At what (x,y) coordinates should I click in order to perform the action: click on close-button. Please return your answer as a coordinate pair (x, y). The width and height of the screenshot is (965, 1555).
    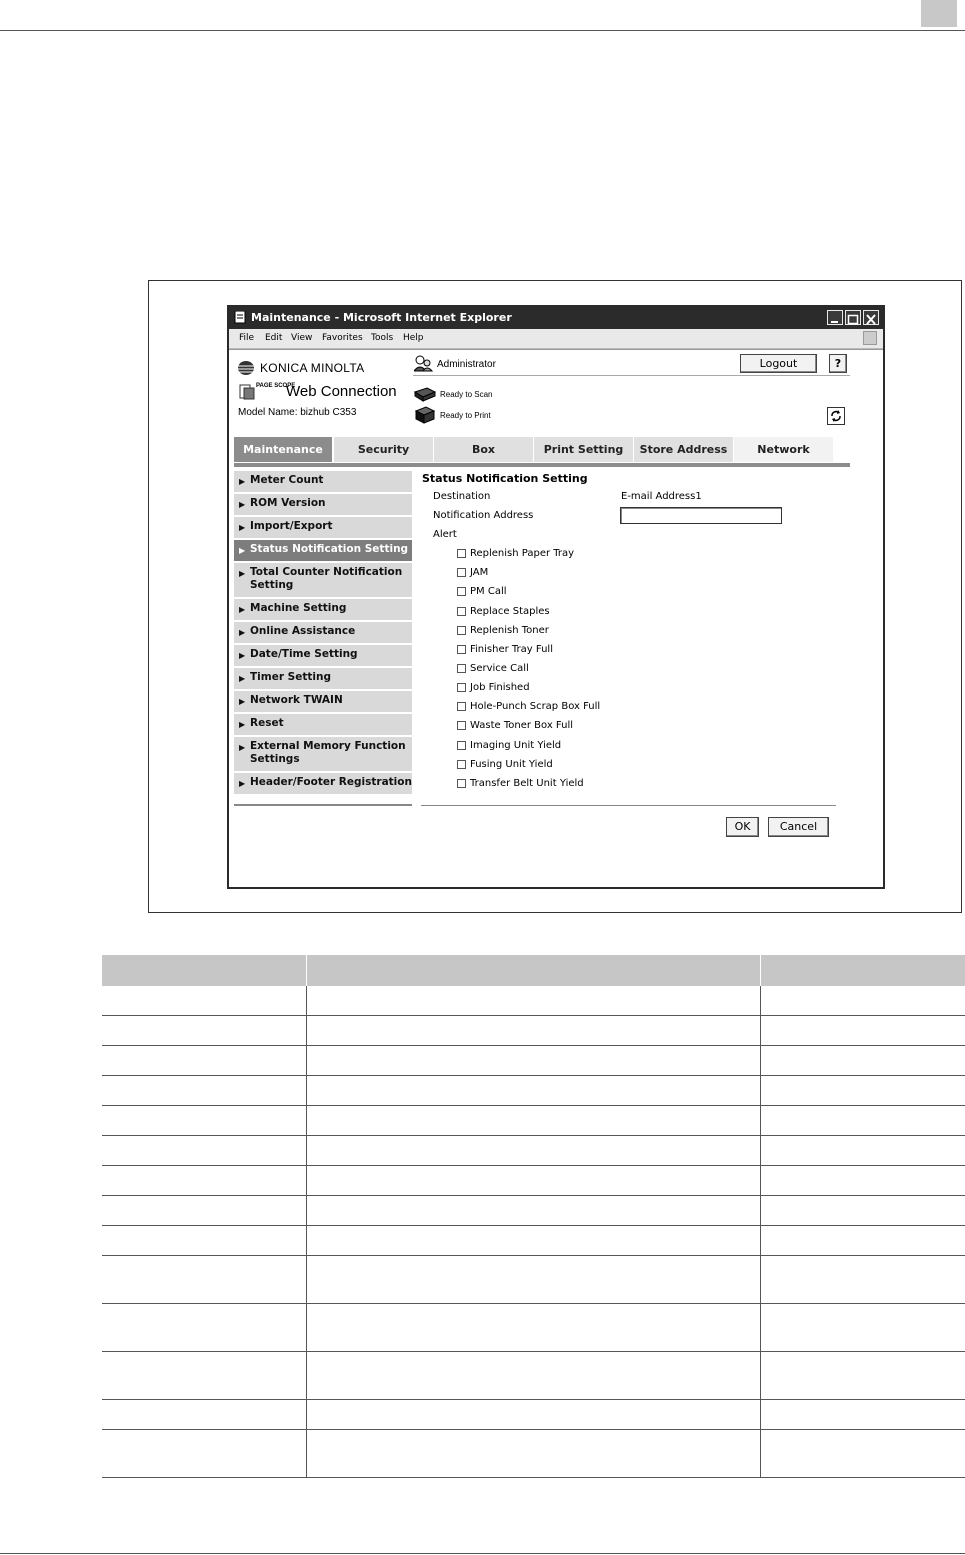
    Looking at the image, I should click on (871, 317).